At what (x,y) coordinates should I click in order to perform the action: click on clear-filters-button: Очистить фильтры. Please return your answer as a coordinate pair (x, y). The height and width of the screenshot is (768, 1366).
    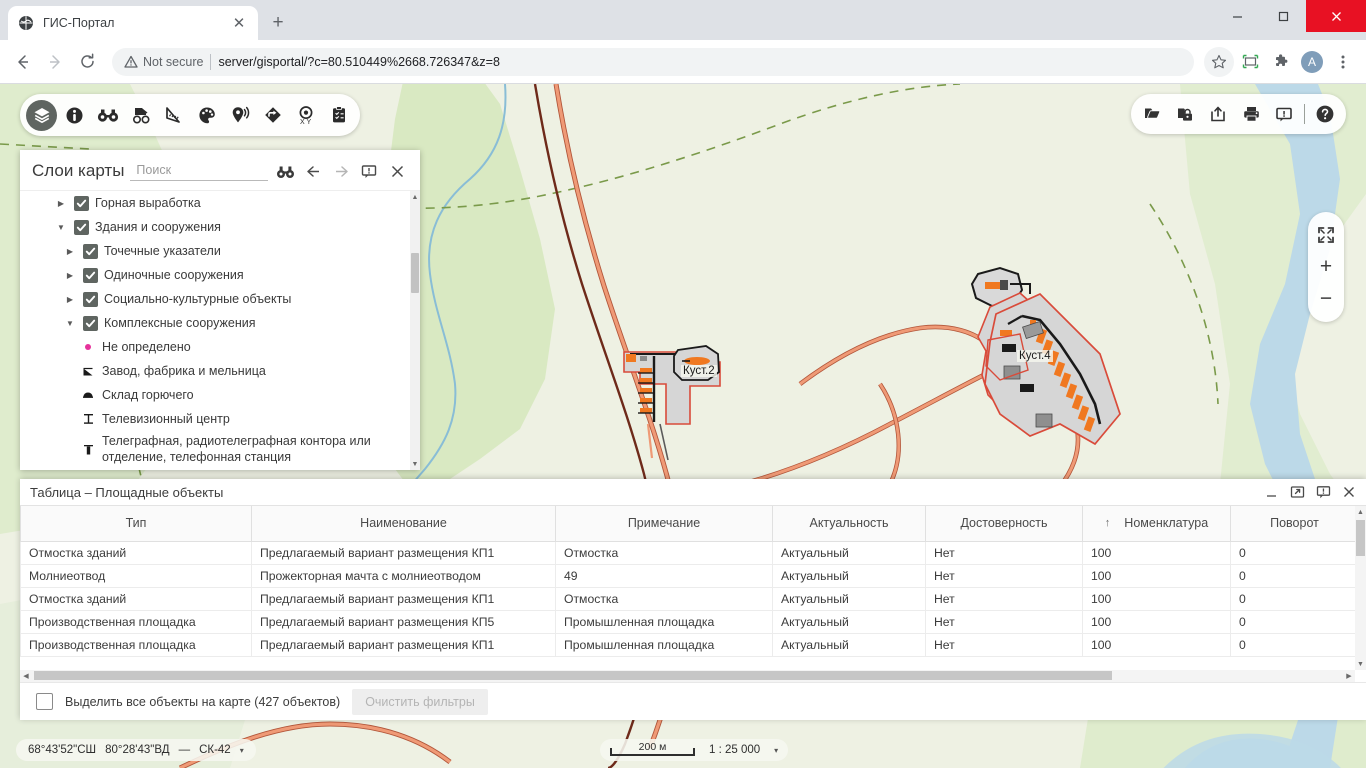
    Looking at the image, I should click on (420, 701).